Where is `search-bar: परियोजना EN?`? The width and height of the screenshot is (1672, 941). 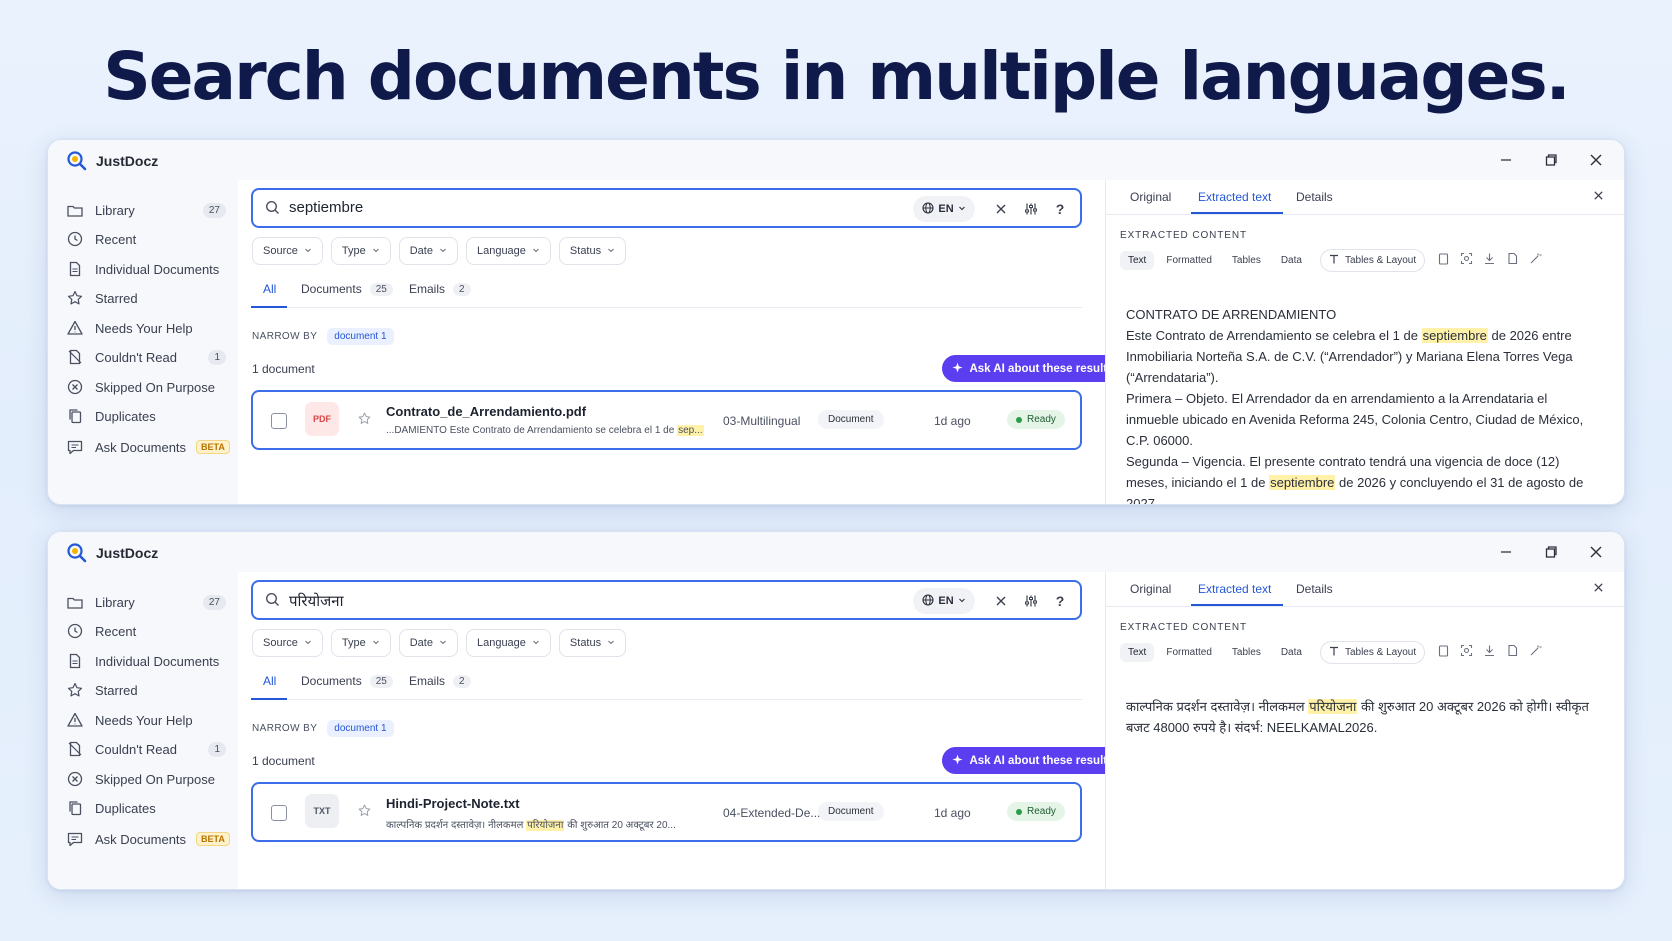 search-bar: परियोजना EN? is located at coordinates (666, 600).